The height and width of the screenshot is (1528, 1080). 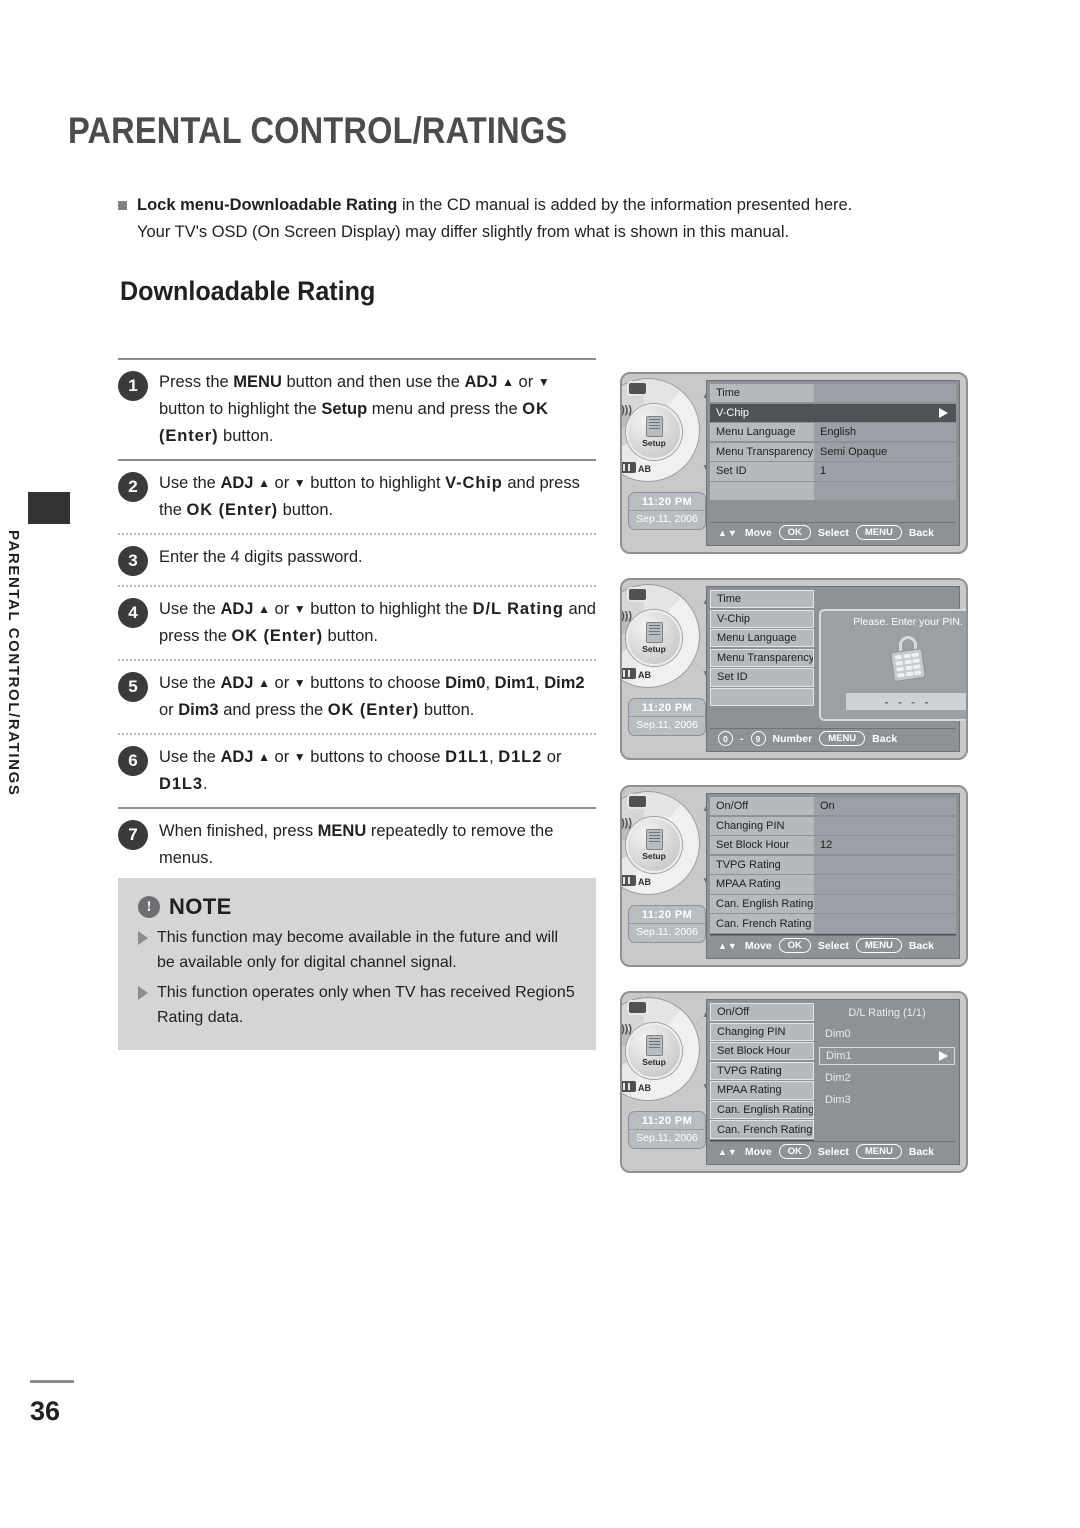 I want to click on osd-row-set-id: Set ID 1, so click(x=833, y=471).